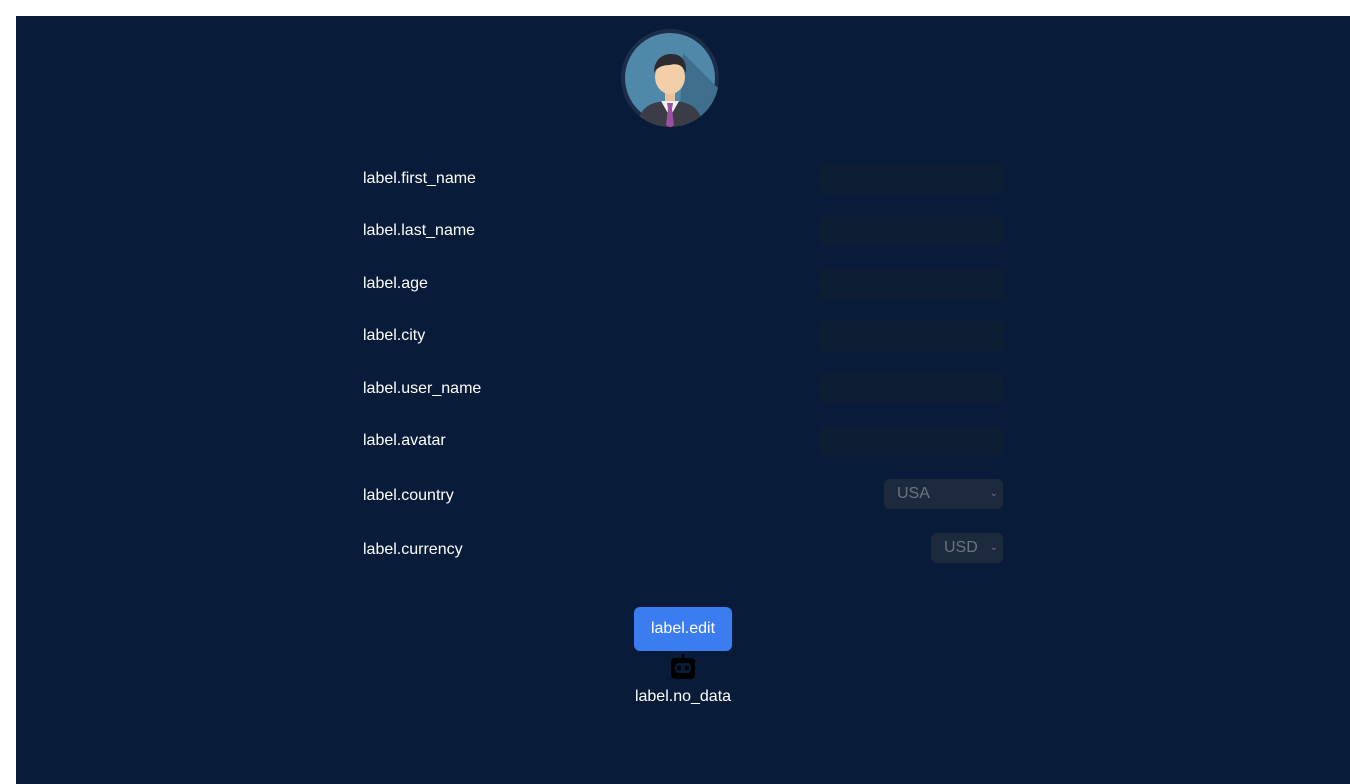 The image size is (1350, 784). I want to click on currency-label: label.currency, so click(413, 549).